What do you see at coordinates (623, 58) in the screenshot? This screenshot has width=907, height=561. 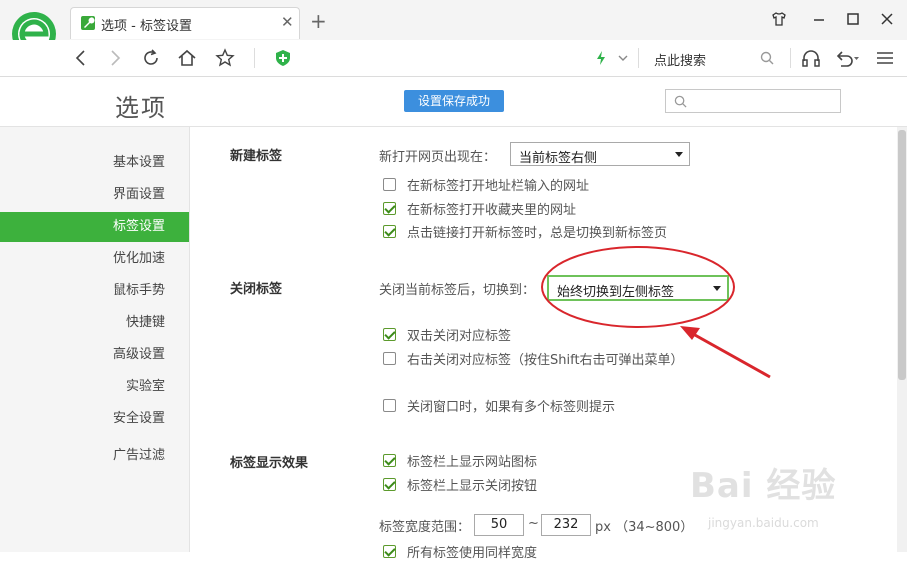 I see `chevron-down-icon` at bounding box center [623, 58].